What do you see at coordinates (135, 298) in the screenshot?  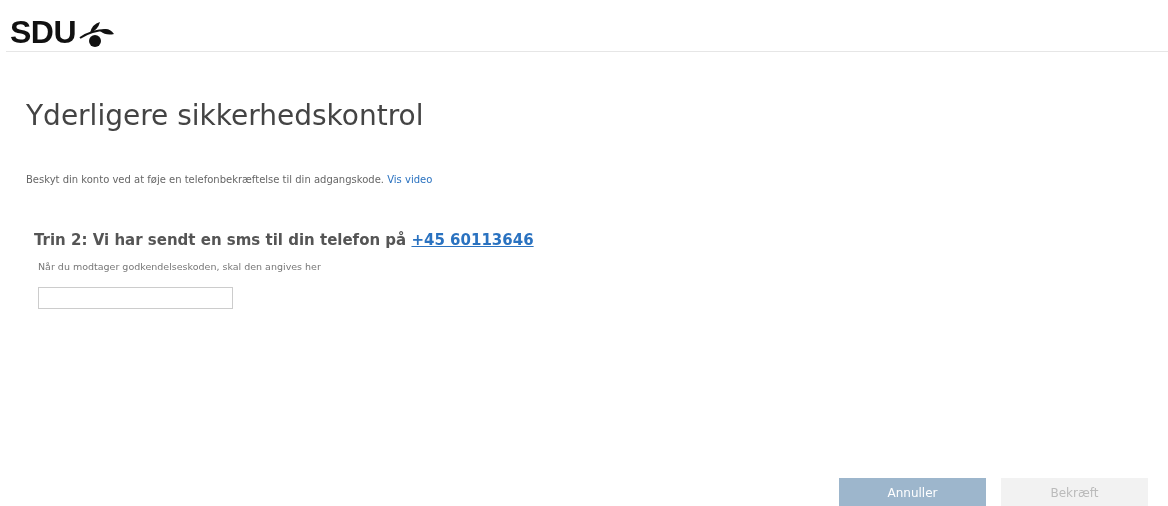 I see `code-input-field` at bounding box center [135, 298].